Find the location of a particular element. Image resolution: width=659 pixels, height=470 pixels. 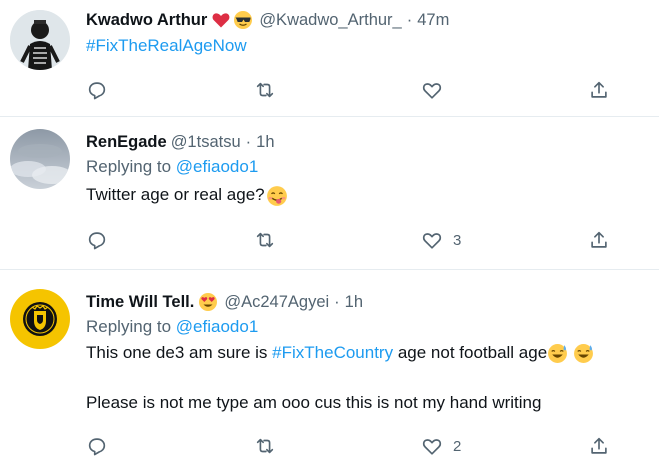

red-heart-emoji is located at coordinates (221, 20).